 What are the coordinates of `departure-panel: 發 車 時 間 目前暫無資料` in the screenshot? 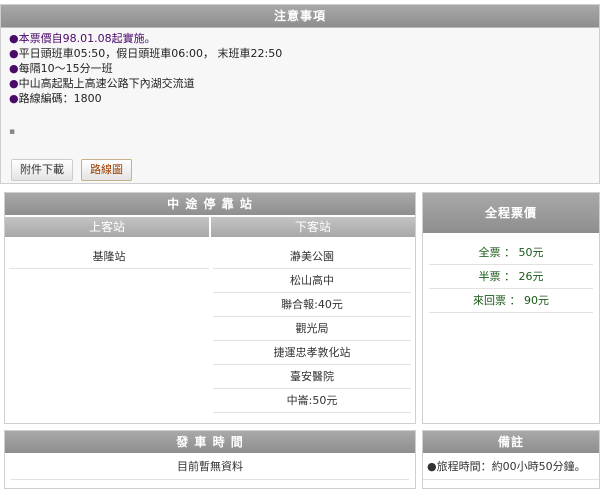 It's located at (210, 459).